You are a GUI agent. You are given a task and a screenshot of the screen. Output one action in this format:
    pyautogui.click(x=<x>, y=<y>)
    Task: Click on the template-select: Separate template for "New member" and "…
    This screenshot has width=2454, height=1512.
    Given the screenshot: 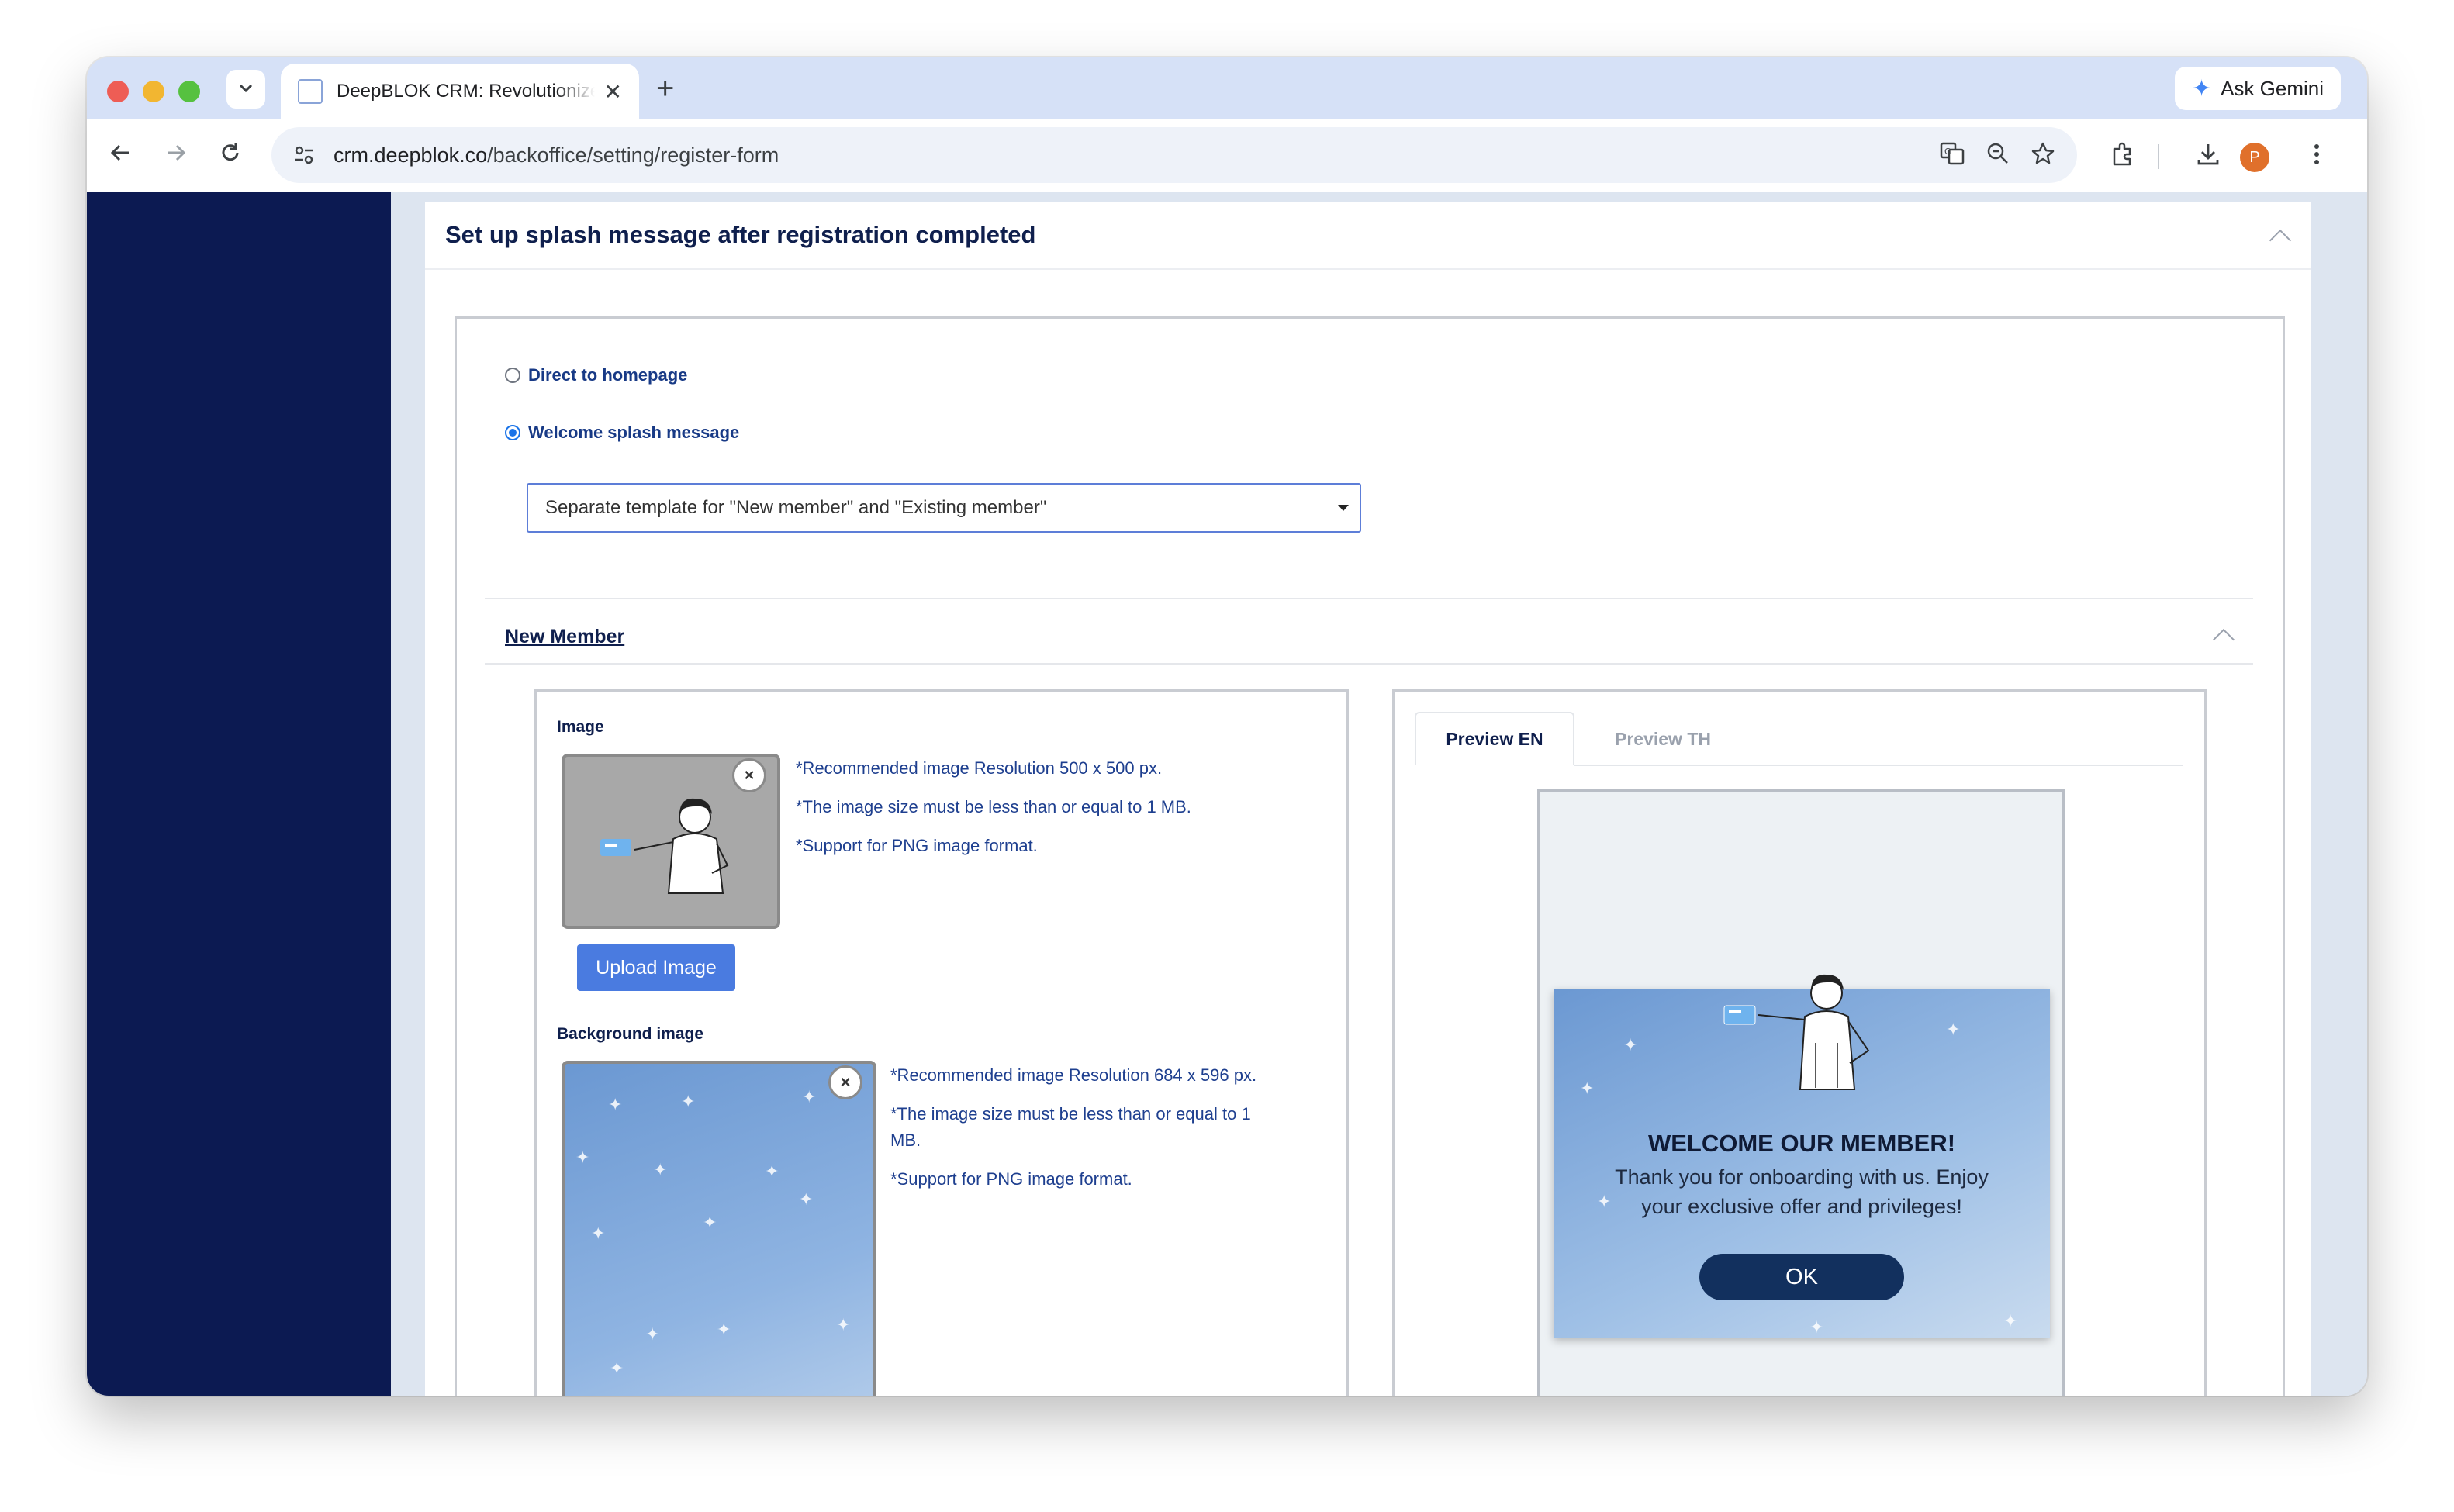 What is the action you would take?
    pyautogui.click(x=944, y=508)
    